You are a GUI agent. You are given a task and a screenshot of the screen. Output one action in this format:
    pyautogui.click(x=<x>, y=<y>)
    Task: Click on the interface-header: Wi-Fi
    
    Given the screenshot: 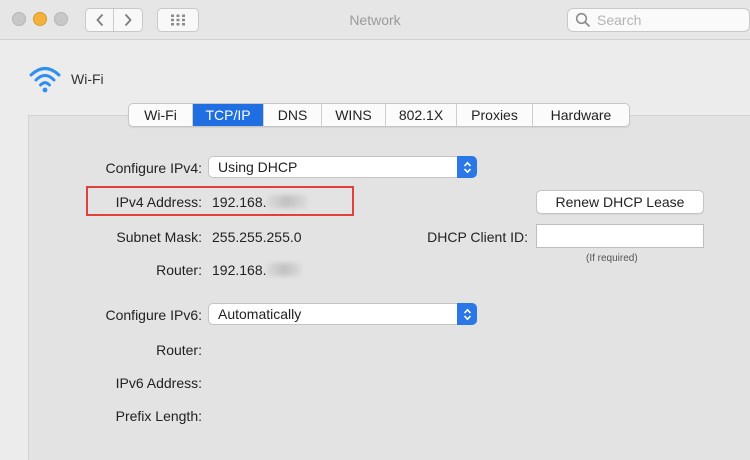 What is the action you would take?
    pyautogui.click(x=66, y=79)
    